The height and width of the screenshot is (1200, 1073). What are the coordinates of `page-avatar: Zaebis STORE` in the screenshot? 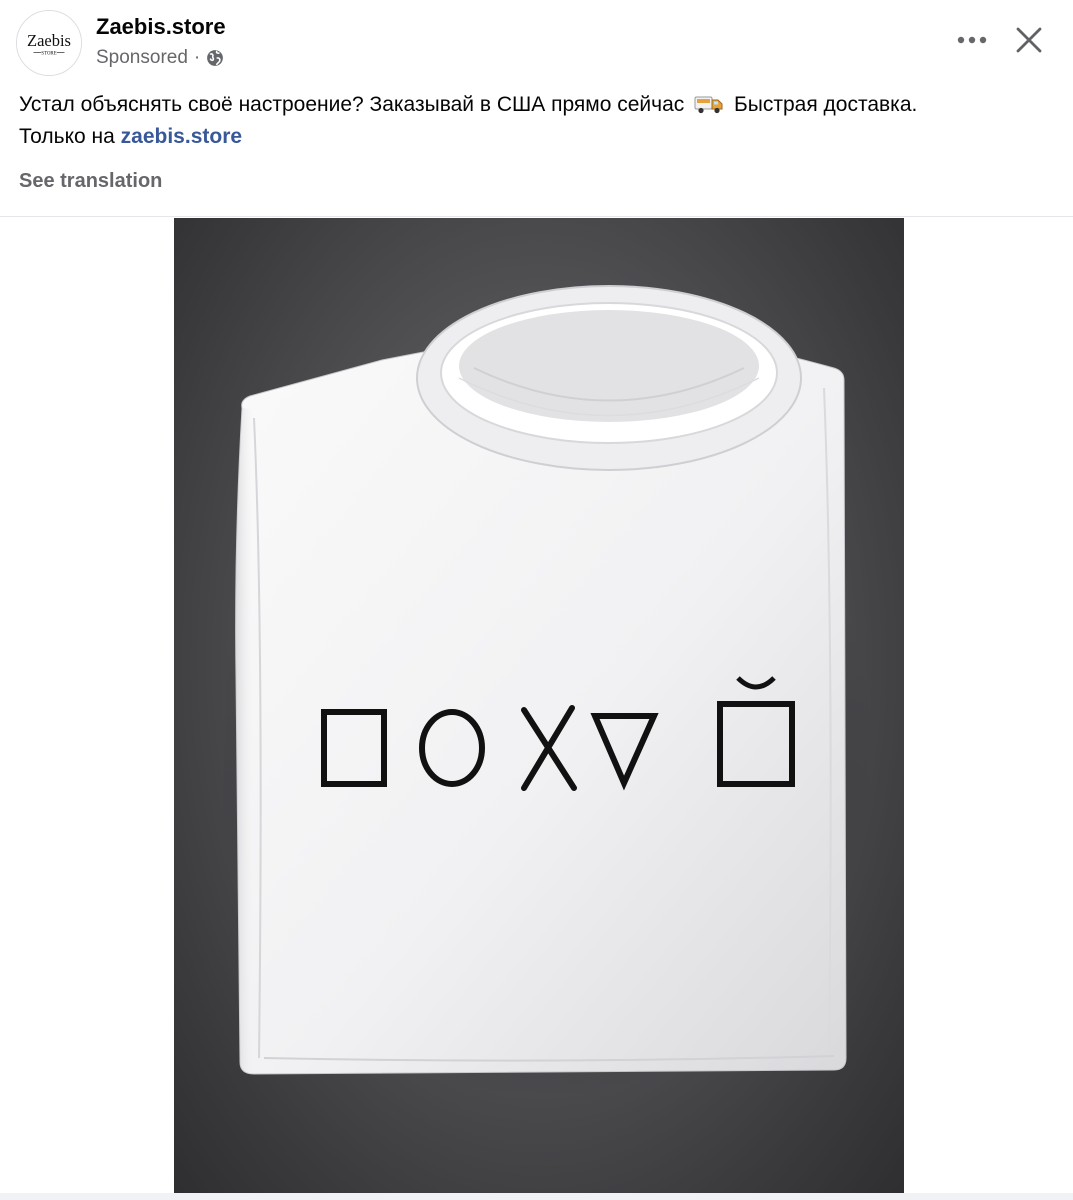 It's located at (49, 43).